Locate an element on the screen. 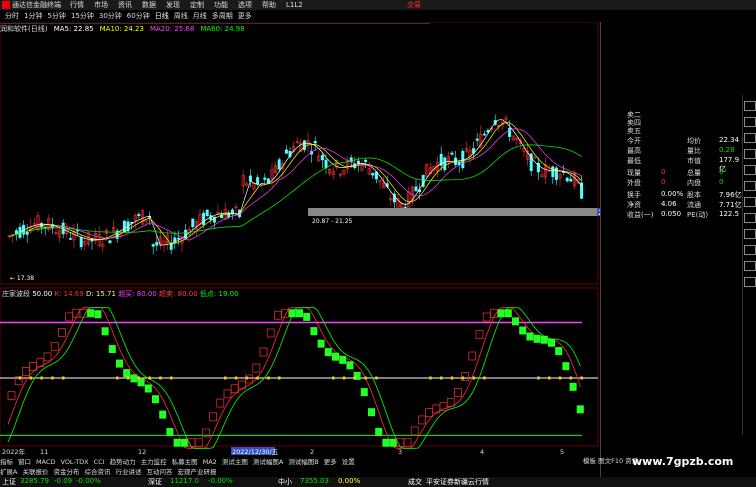 The height and width of the screenshot is (487, 756). info-tab-0: 扩展A is located at coordinates (8, 472).